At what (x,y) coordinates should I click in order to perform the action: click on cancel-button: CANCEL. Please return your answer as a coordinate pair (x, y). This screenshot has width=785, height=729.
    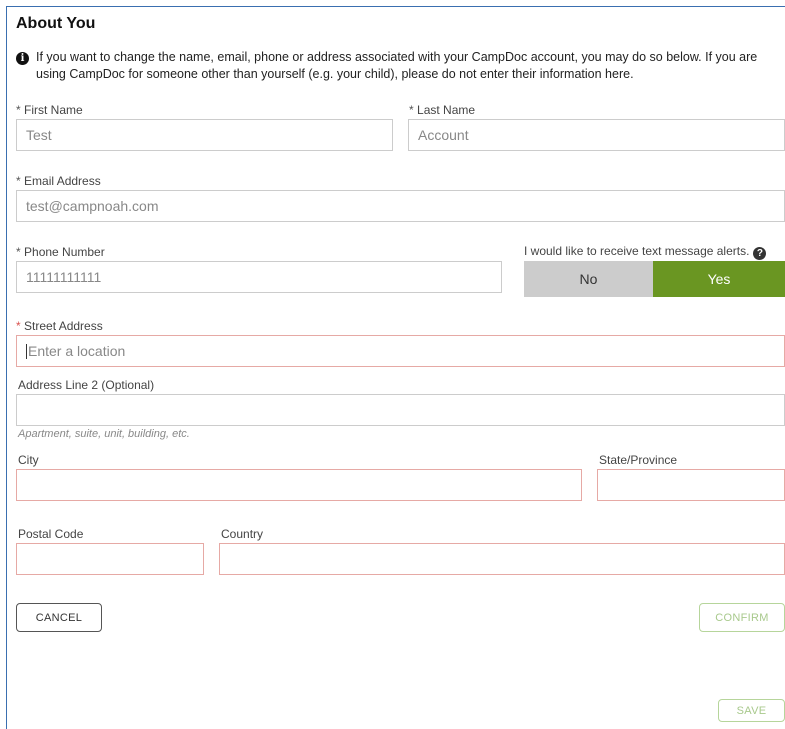
    Looking at the image, I should click on (59, 617).